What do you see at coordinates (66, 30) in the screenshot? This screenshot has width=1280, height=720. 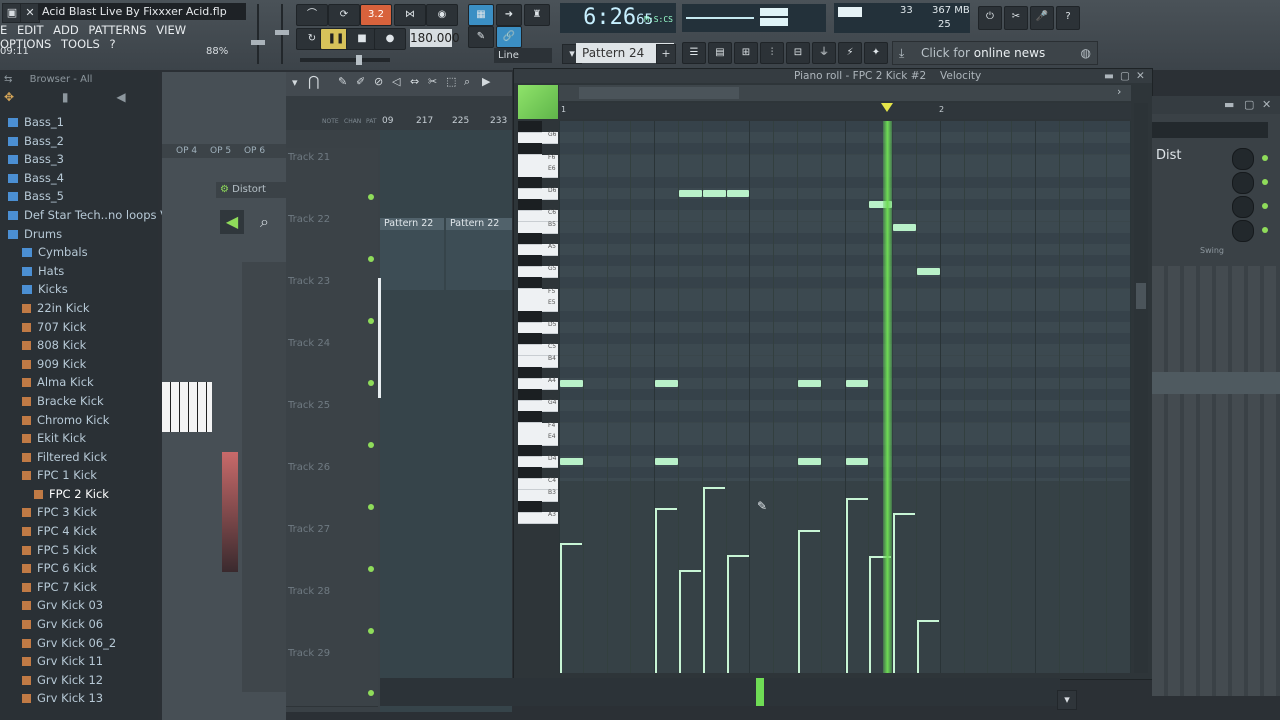 I see `menu-add: ADD` at bounding box center [66, 30].